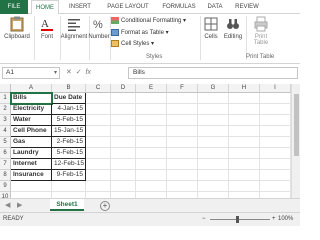  I want to click on tab-home: HOME, so click(45, 7).